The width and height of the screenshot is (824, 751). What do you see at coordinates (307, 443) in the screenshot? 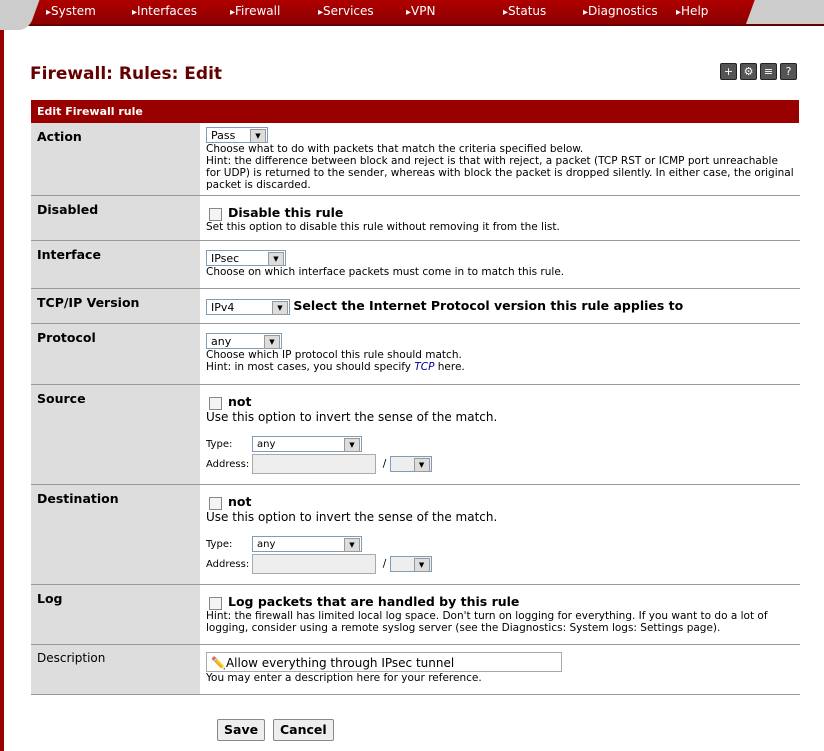
I see `source-type-select: any ▼` at bounding box center [307, 443].